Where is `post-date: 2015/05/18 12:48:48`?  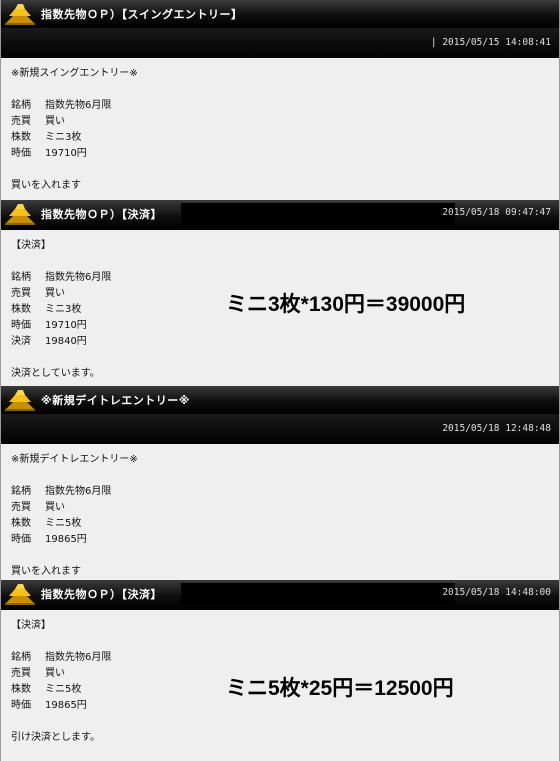 post-date: 2015/05/18 12:48:48 is located at coordinates (496, 428).